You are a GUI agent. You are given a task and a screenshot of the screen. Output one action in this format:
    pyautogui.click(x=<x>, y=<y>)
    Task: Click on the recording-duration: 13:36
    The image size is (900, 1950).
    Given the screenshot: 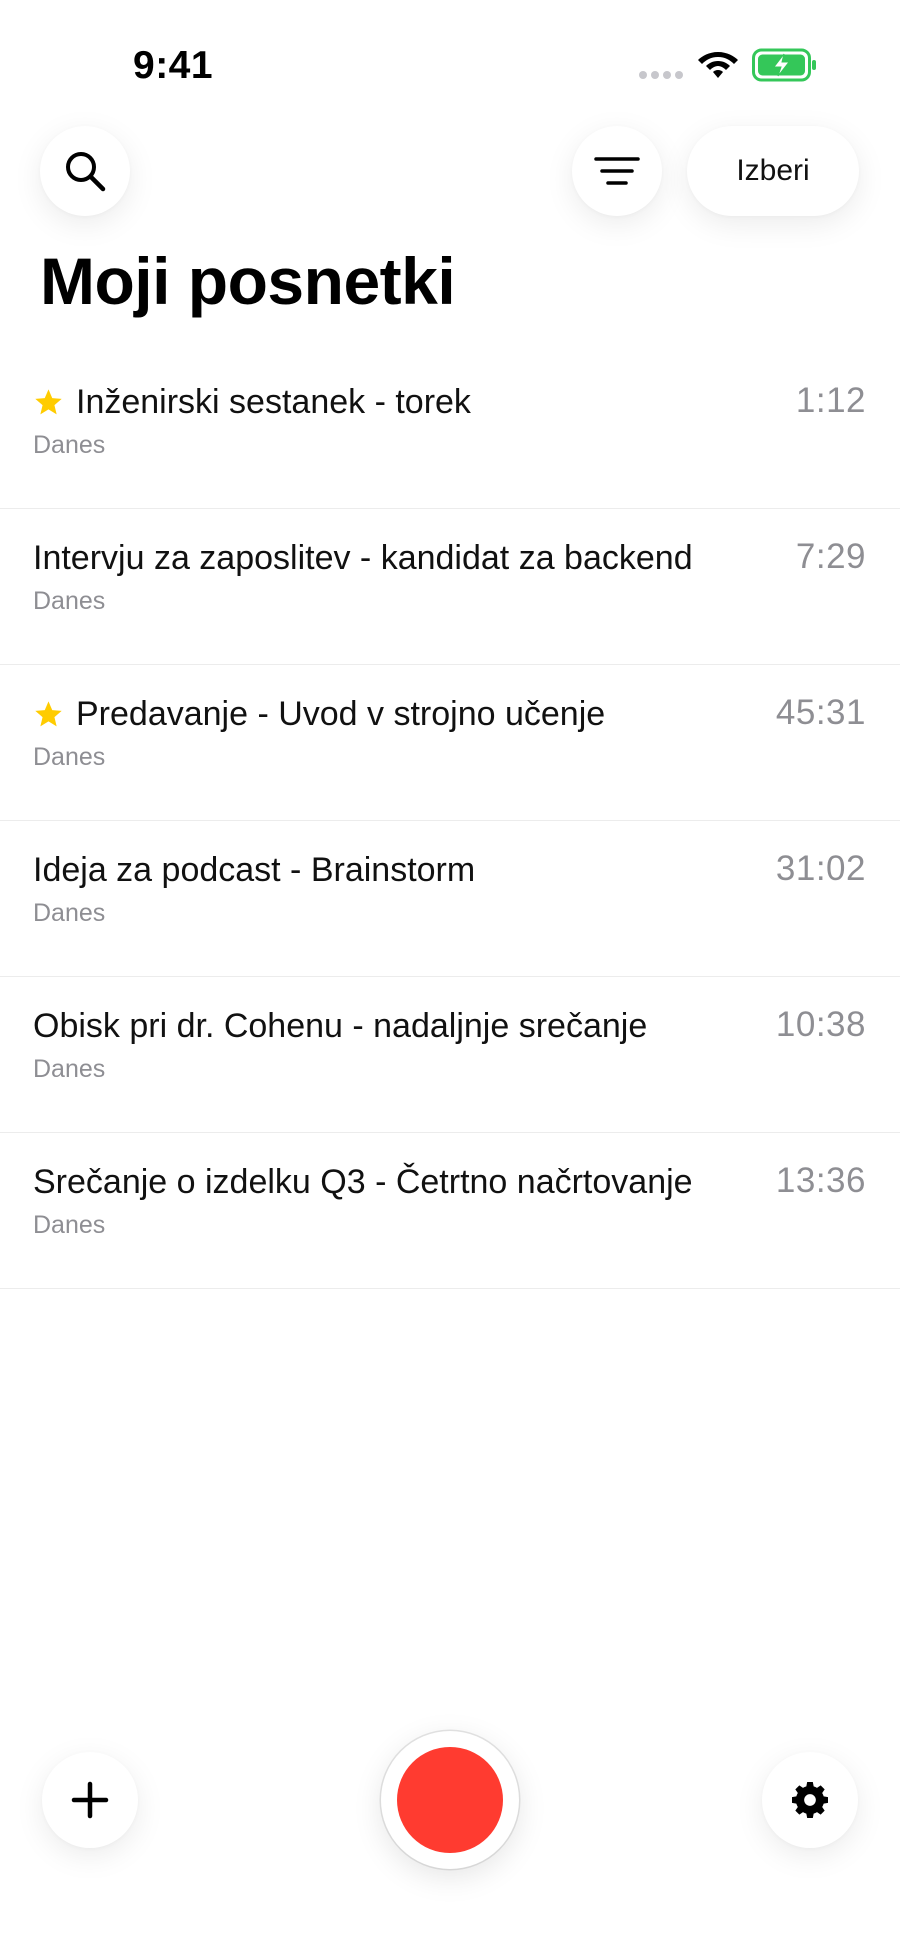 What is the action you would take?
    pyautogui.click(x=820, y=1180)
    